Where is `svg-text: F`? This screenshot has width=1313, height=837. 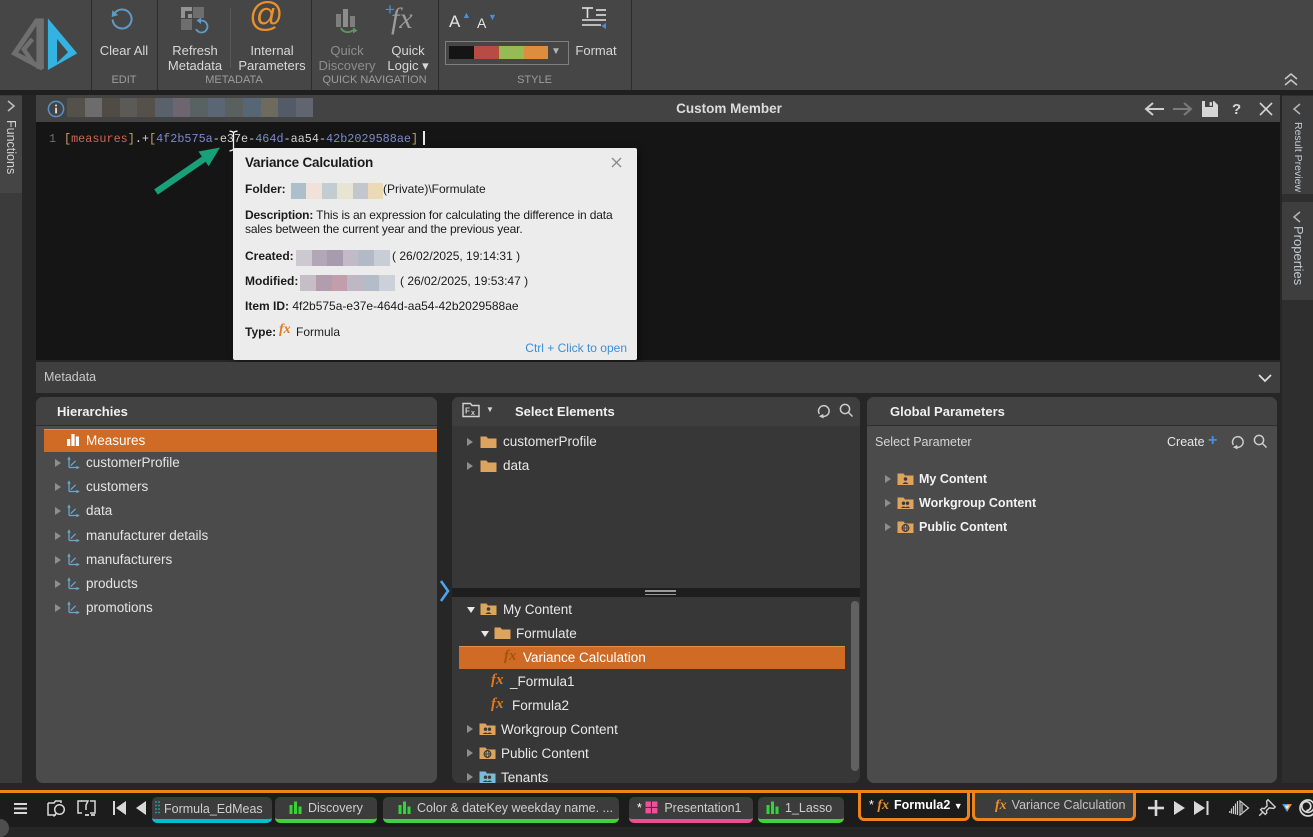 svg-text: F is located at coordinates (467, 411).